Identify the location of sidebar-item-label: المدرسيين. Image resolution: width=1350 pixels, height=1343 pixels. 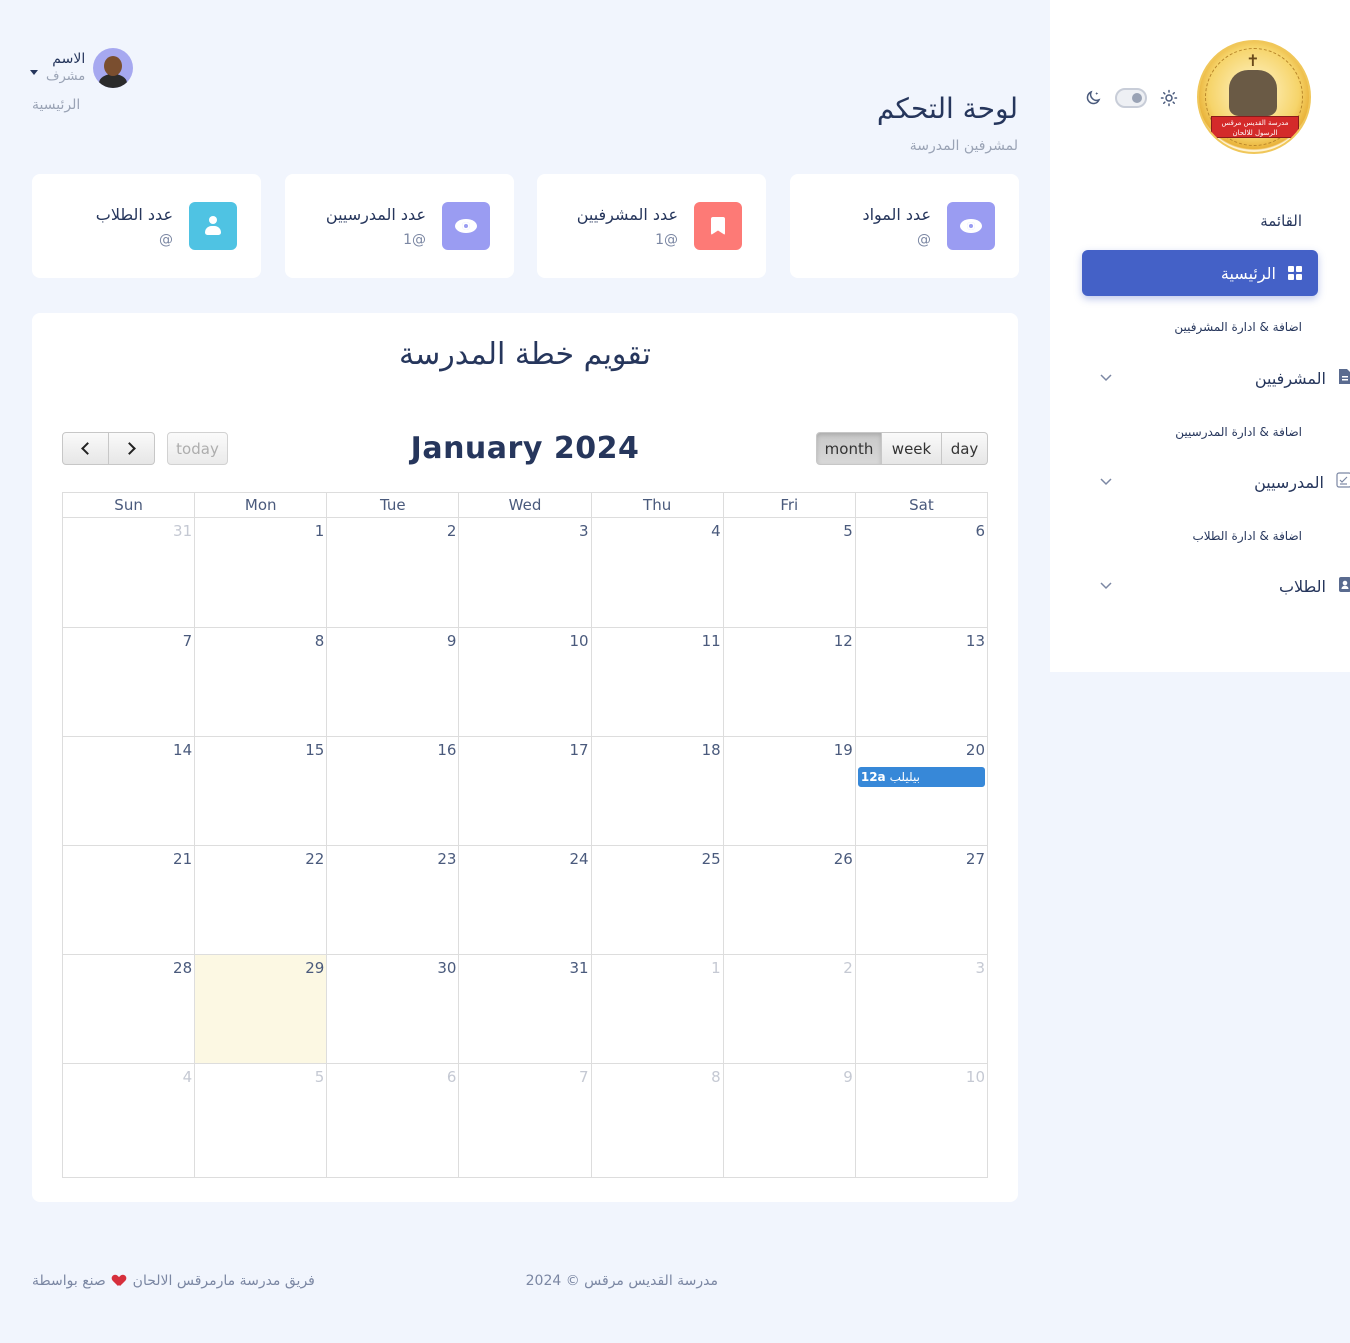
(1289, 482).